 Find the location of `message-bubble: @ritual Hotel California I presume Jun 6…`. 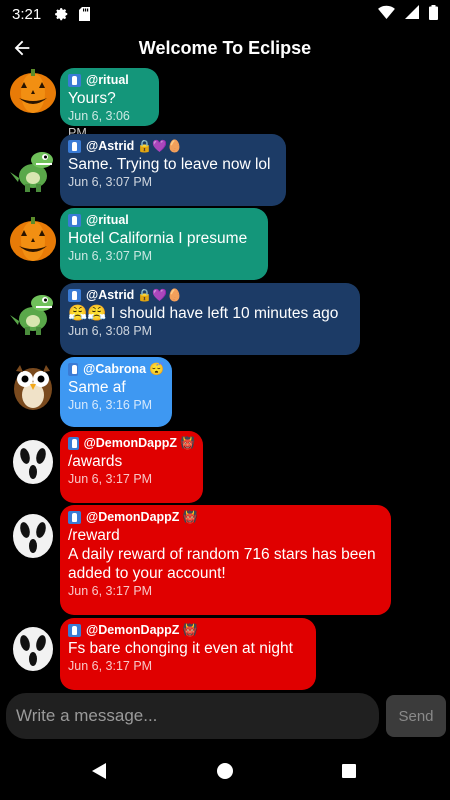

message-bubble: @ritual Hotel California I presume Jun 6… is located at coordinates (164, 244).